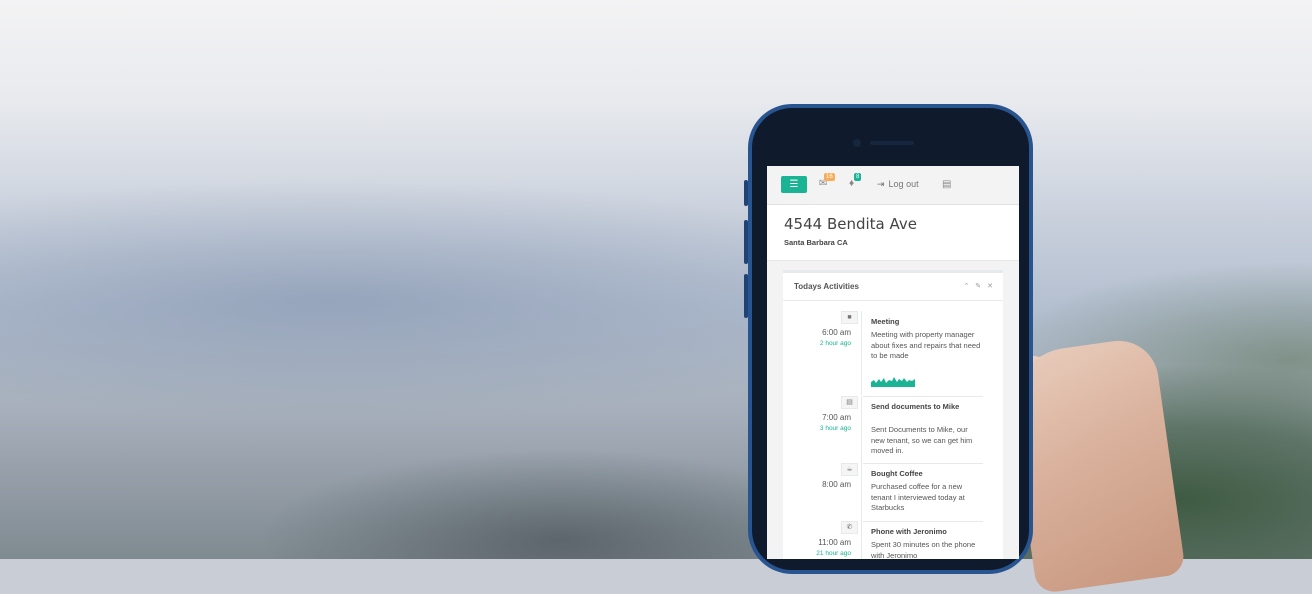 Image resolution: width=1312 pixels, height=594 pixels. I want to click on activity-sparkline, so click(893, 382).